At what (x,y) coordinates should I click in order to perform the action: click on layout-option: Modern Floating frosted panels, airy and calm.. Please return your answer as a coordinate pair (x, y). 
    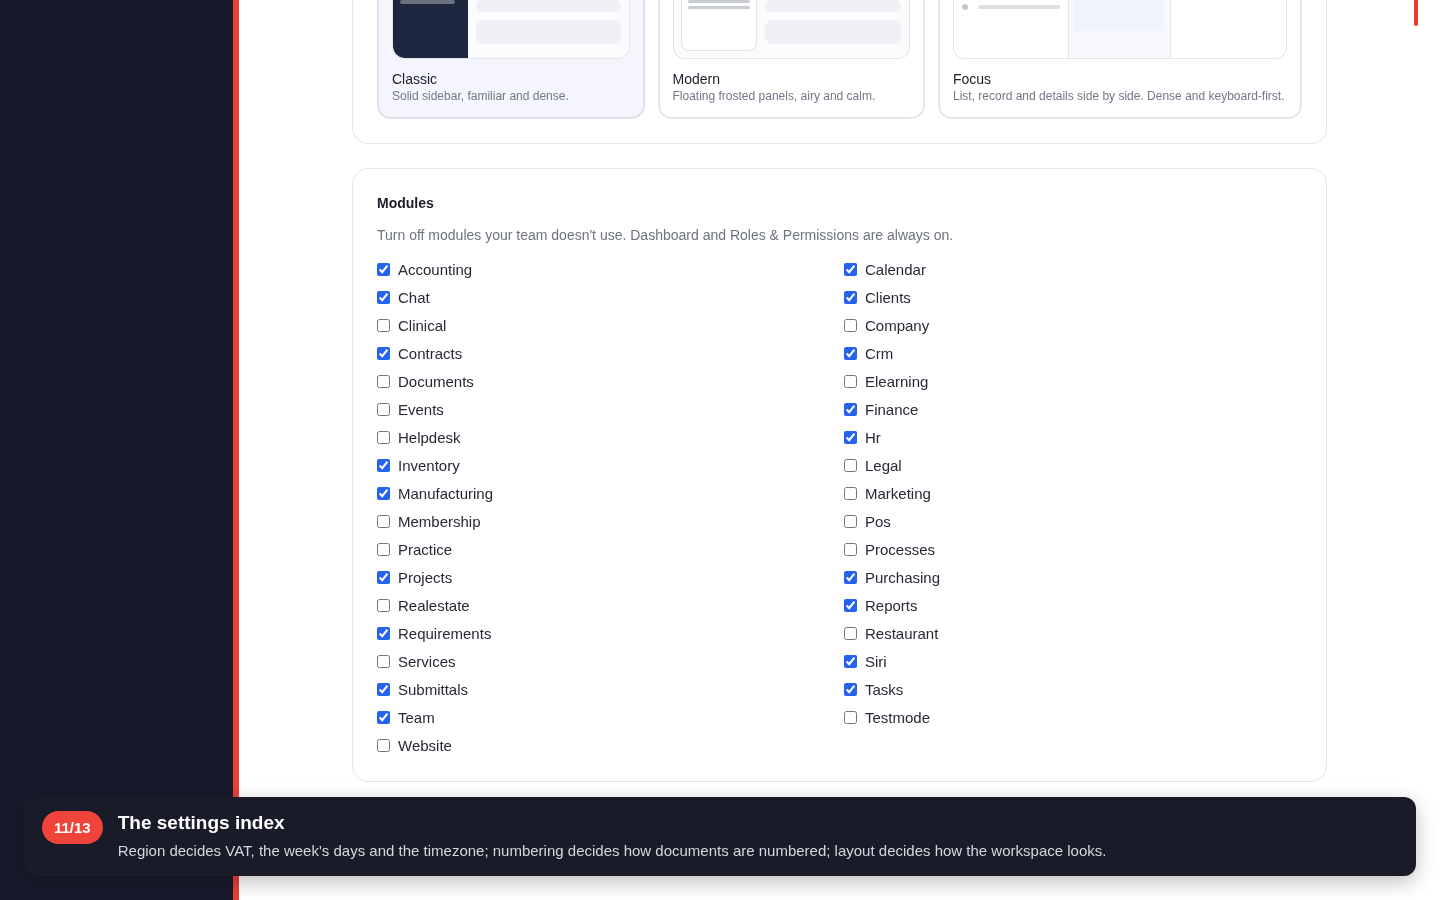
    Looking at the image, I should click on (791, 59).